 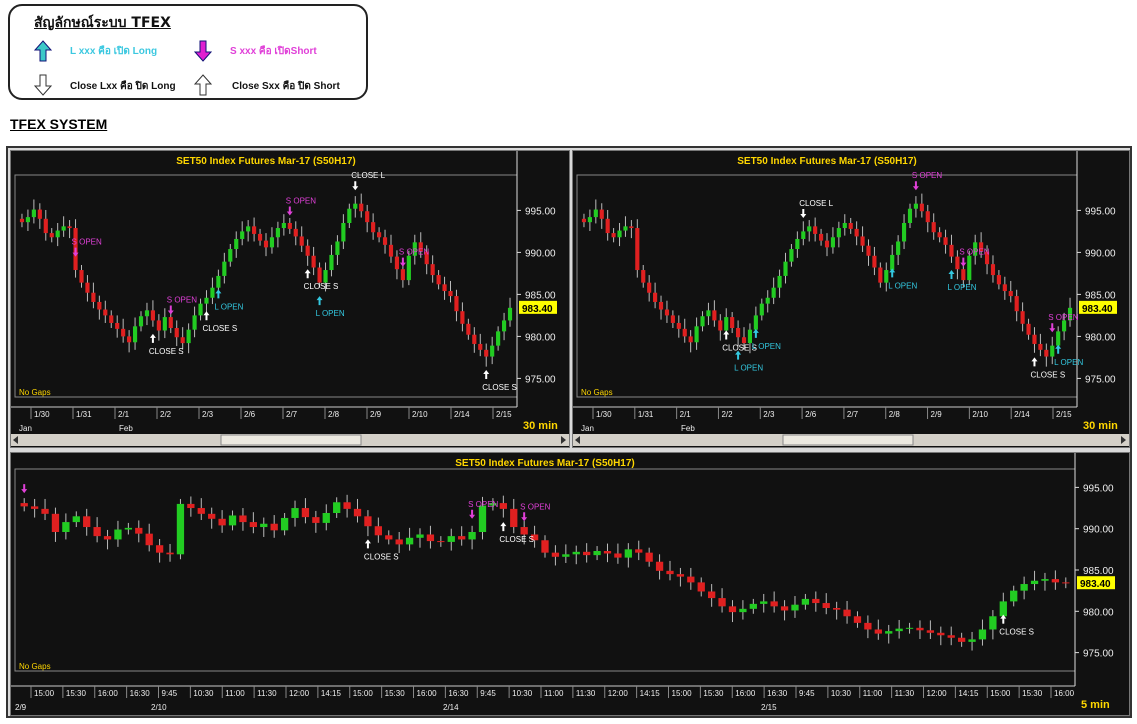 I want to click on legend-label-close-short: Close Sxx คือ ปิด Short, so click(x=286, y=86).